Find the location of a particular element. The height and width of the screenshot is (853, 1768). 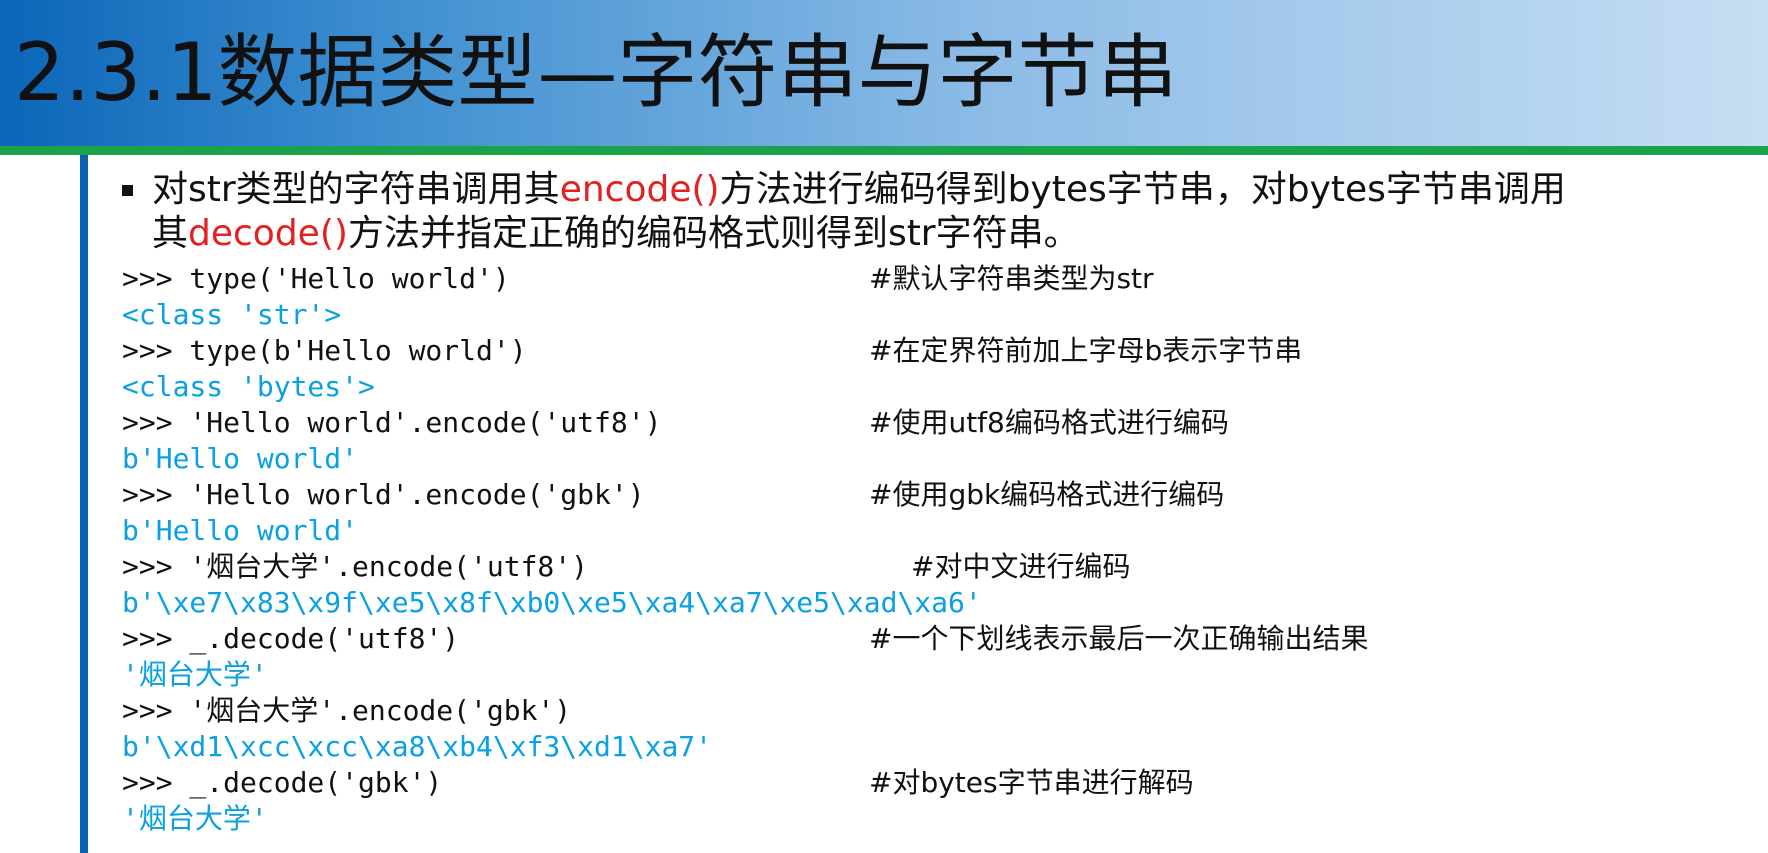

code-output: <class 'bytes'> is located at coordinates (248, 386).